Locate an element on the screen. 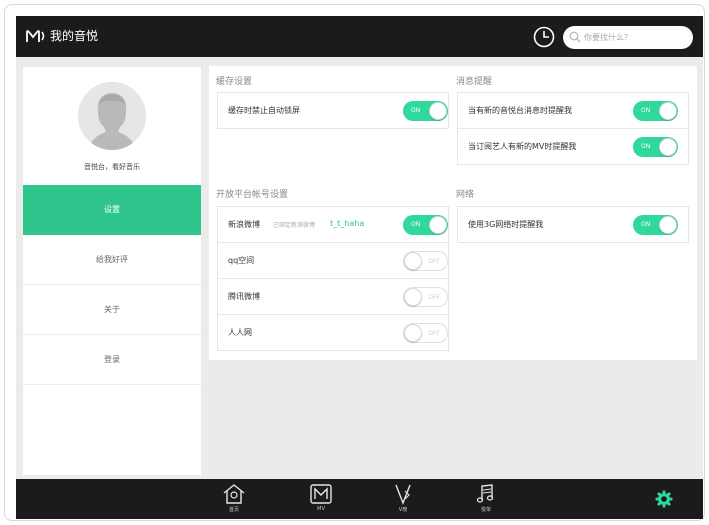 The width and height of the screenshot is (709, 525). top-bar: 我的音悦 is located at coordinates (359, 36).